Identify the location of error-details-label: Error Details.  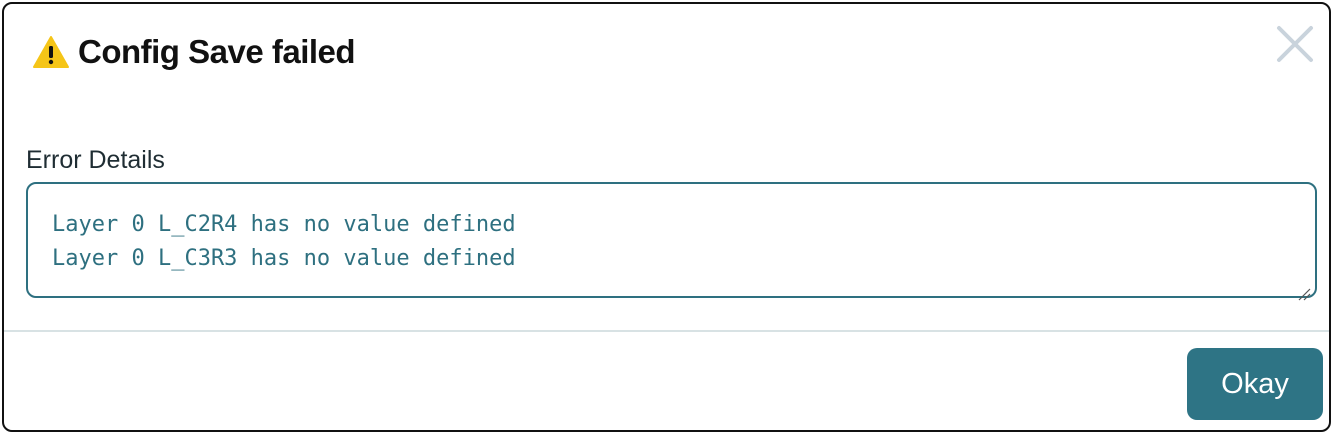
(95, 160).